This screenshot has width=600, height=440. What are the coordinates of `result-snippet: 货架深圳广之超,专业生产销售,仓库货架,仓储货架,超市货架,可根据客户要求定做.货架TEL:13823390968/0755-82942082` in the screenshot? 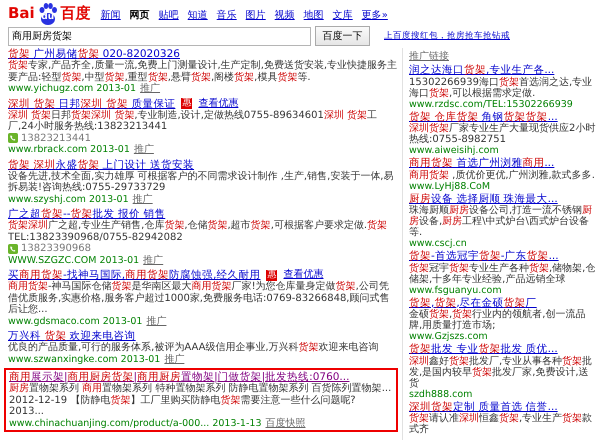 It's located at (198, 231).